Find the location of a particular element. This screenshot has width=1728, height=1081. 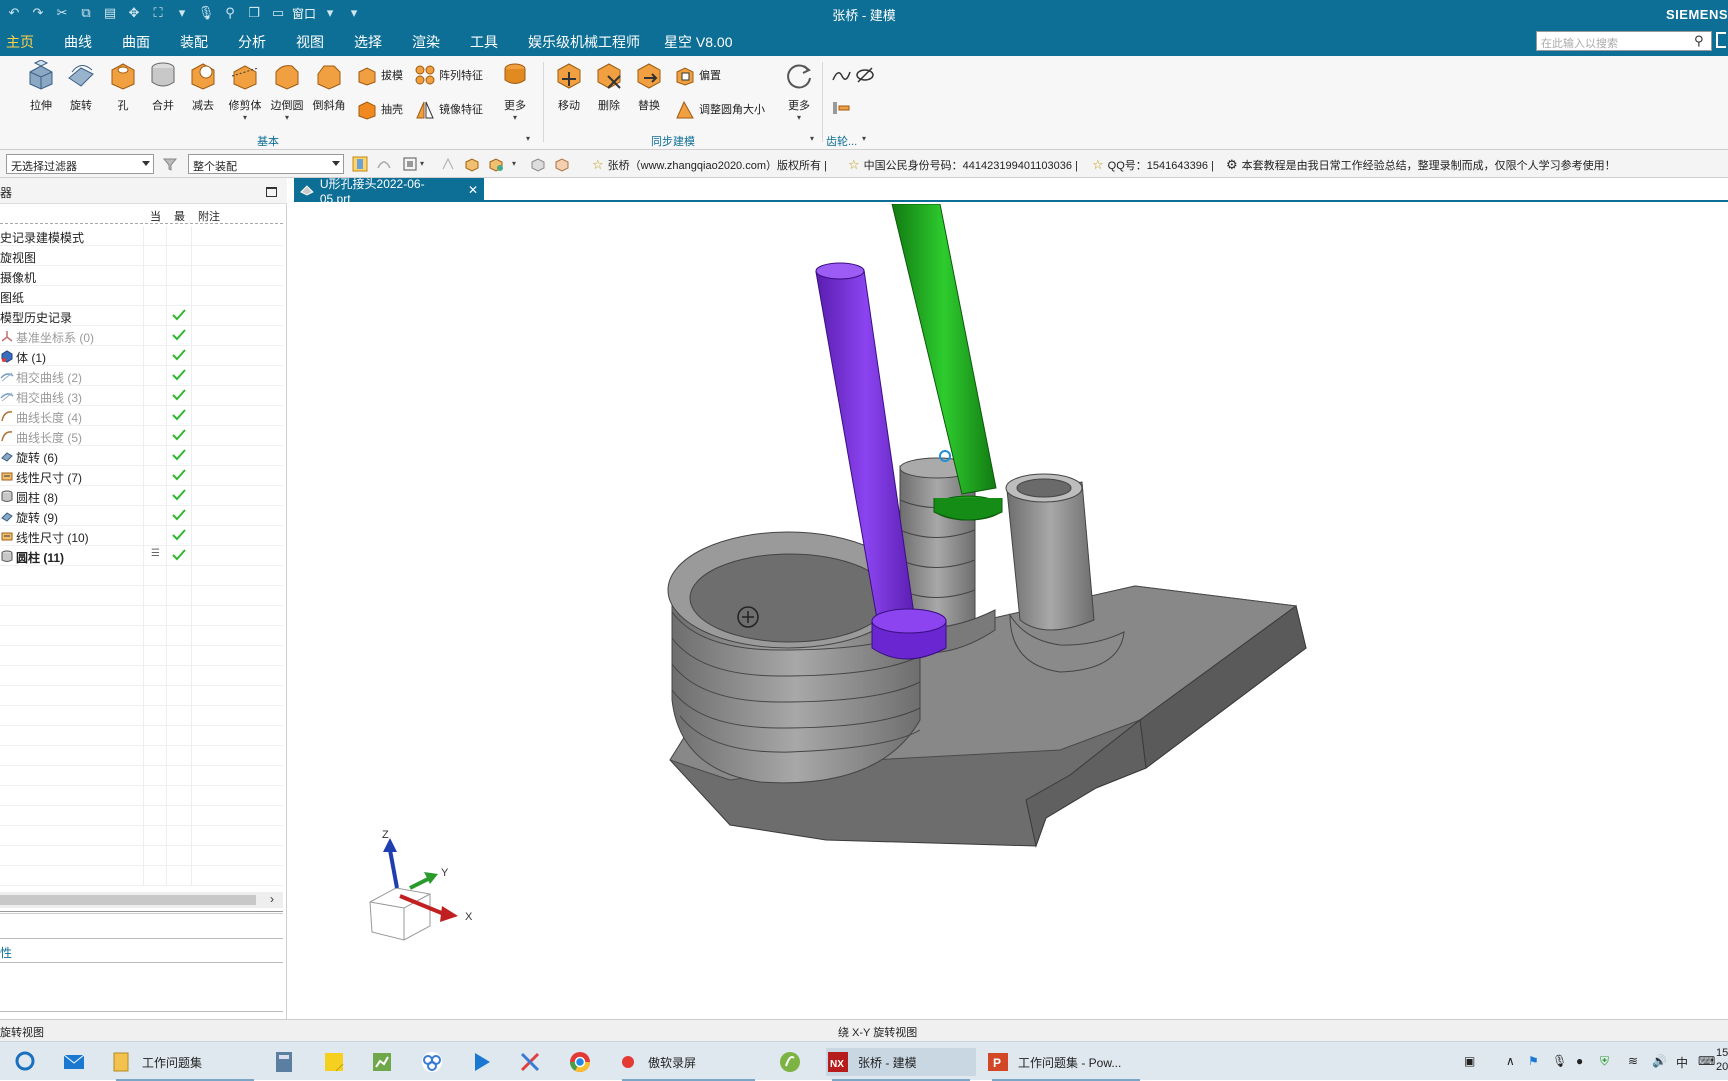

navigator-row: 曲线长度 (4) is located at coordinates (141, 416).